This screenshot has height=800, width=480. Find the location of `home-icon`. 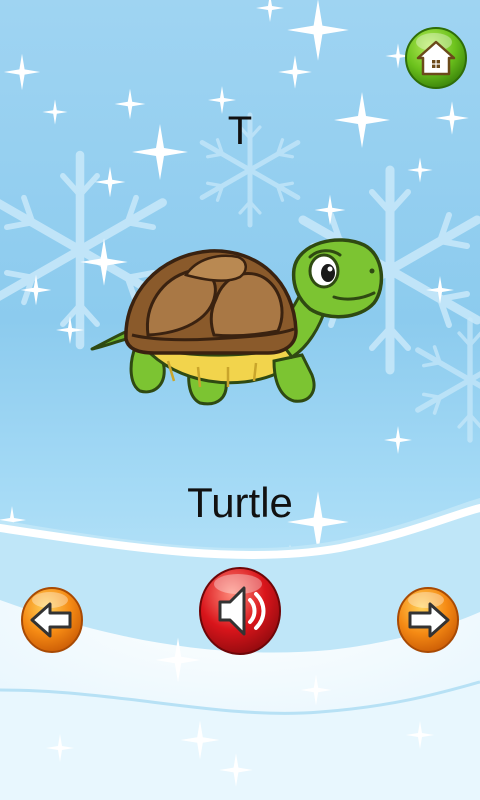

home-icon is located at coordinates (436, 58).